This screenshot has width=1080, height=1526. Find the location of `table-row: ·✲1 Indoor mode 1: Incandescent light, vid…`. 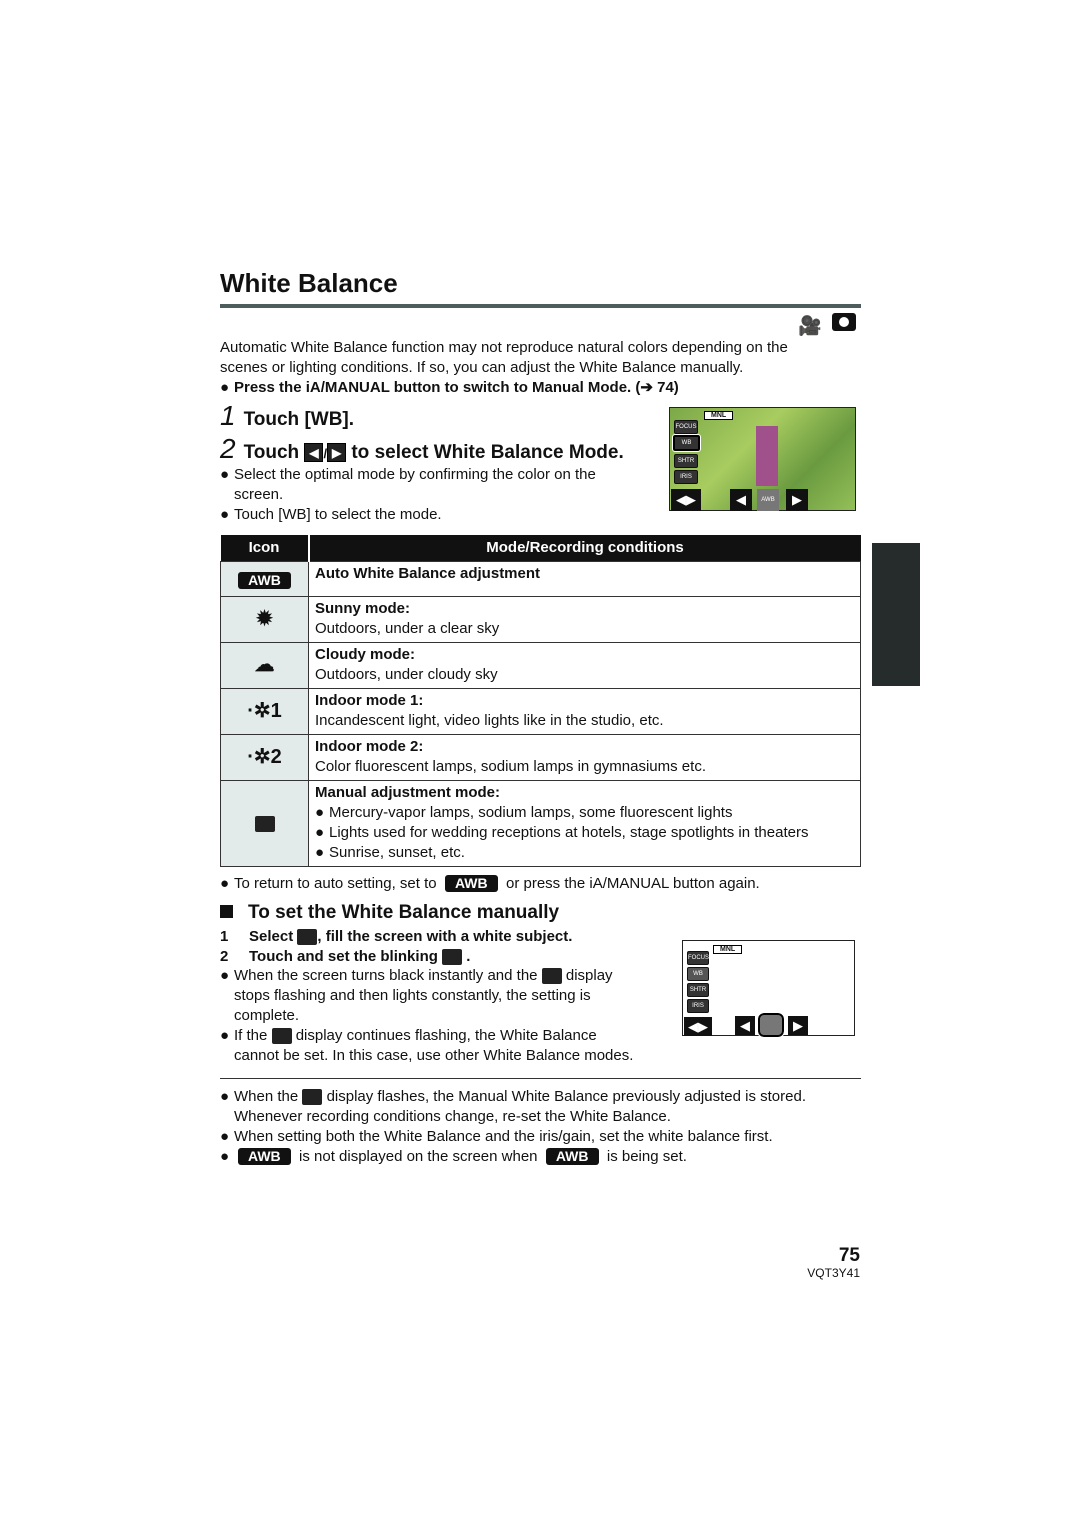

table-row: ·✲1 Indoor mode 1: Incandescent light, vid… is located at coordinates (540, 711).